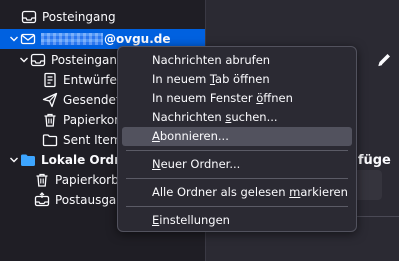  I want to click on pencil-icon, so click(384, 60).